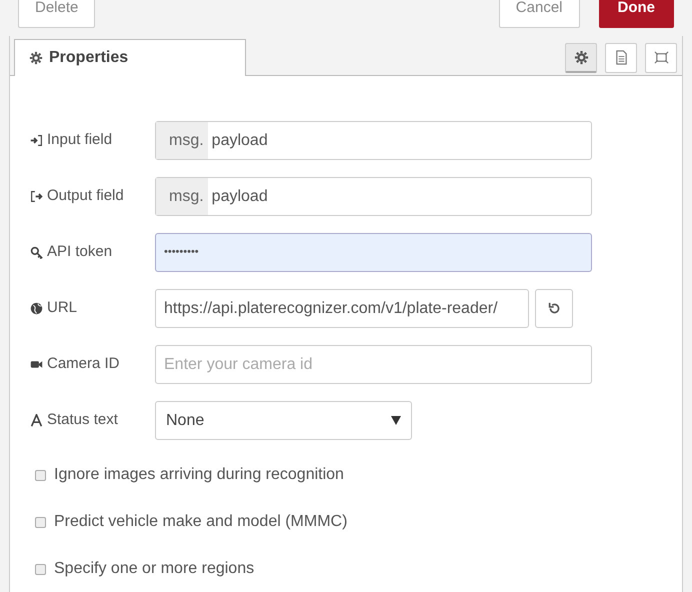 The image size is (692, 592). Describe the element at coordinates (342, 308) in the screenshot. I see `url-field: https://api.platerecognizer.com/v1/plate-reader/` at that location.